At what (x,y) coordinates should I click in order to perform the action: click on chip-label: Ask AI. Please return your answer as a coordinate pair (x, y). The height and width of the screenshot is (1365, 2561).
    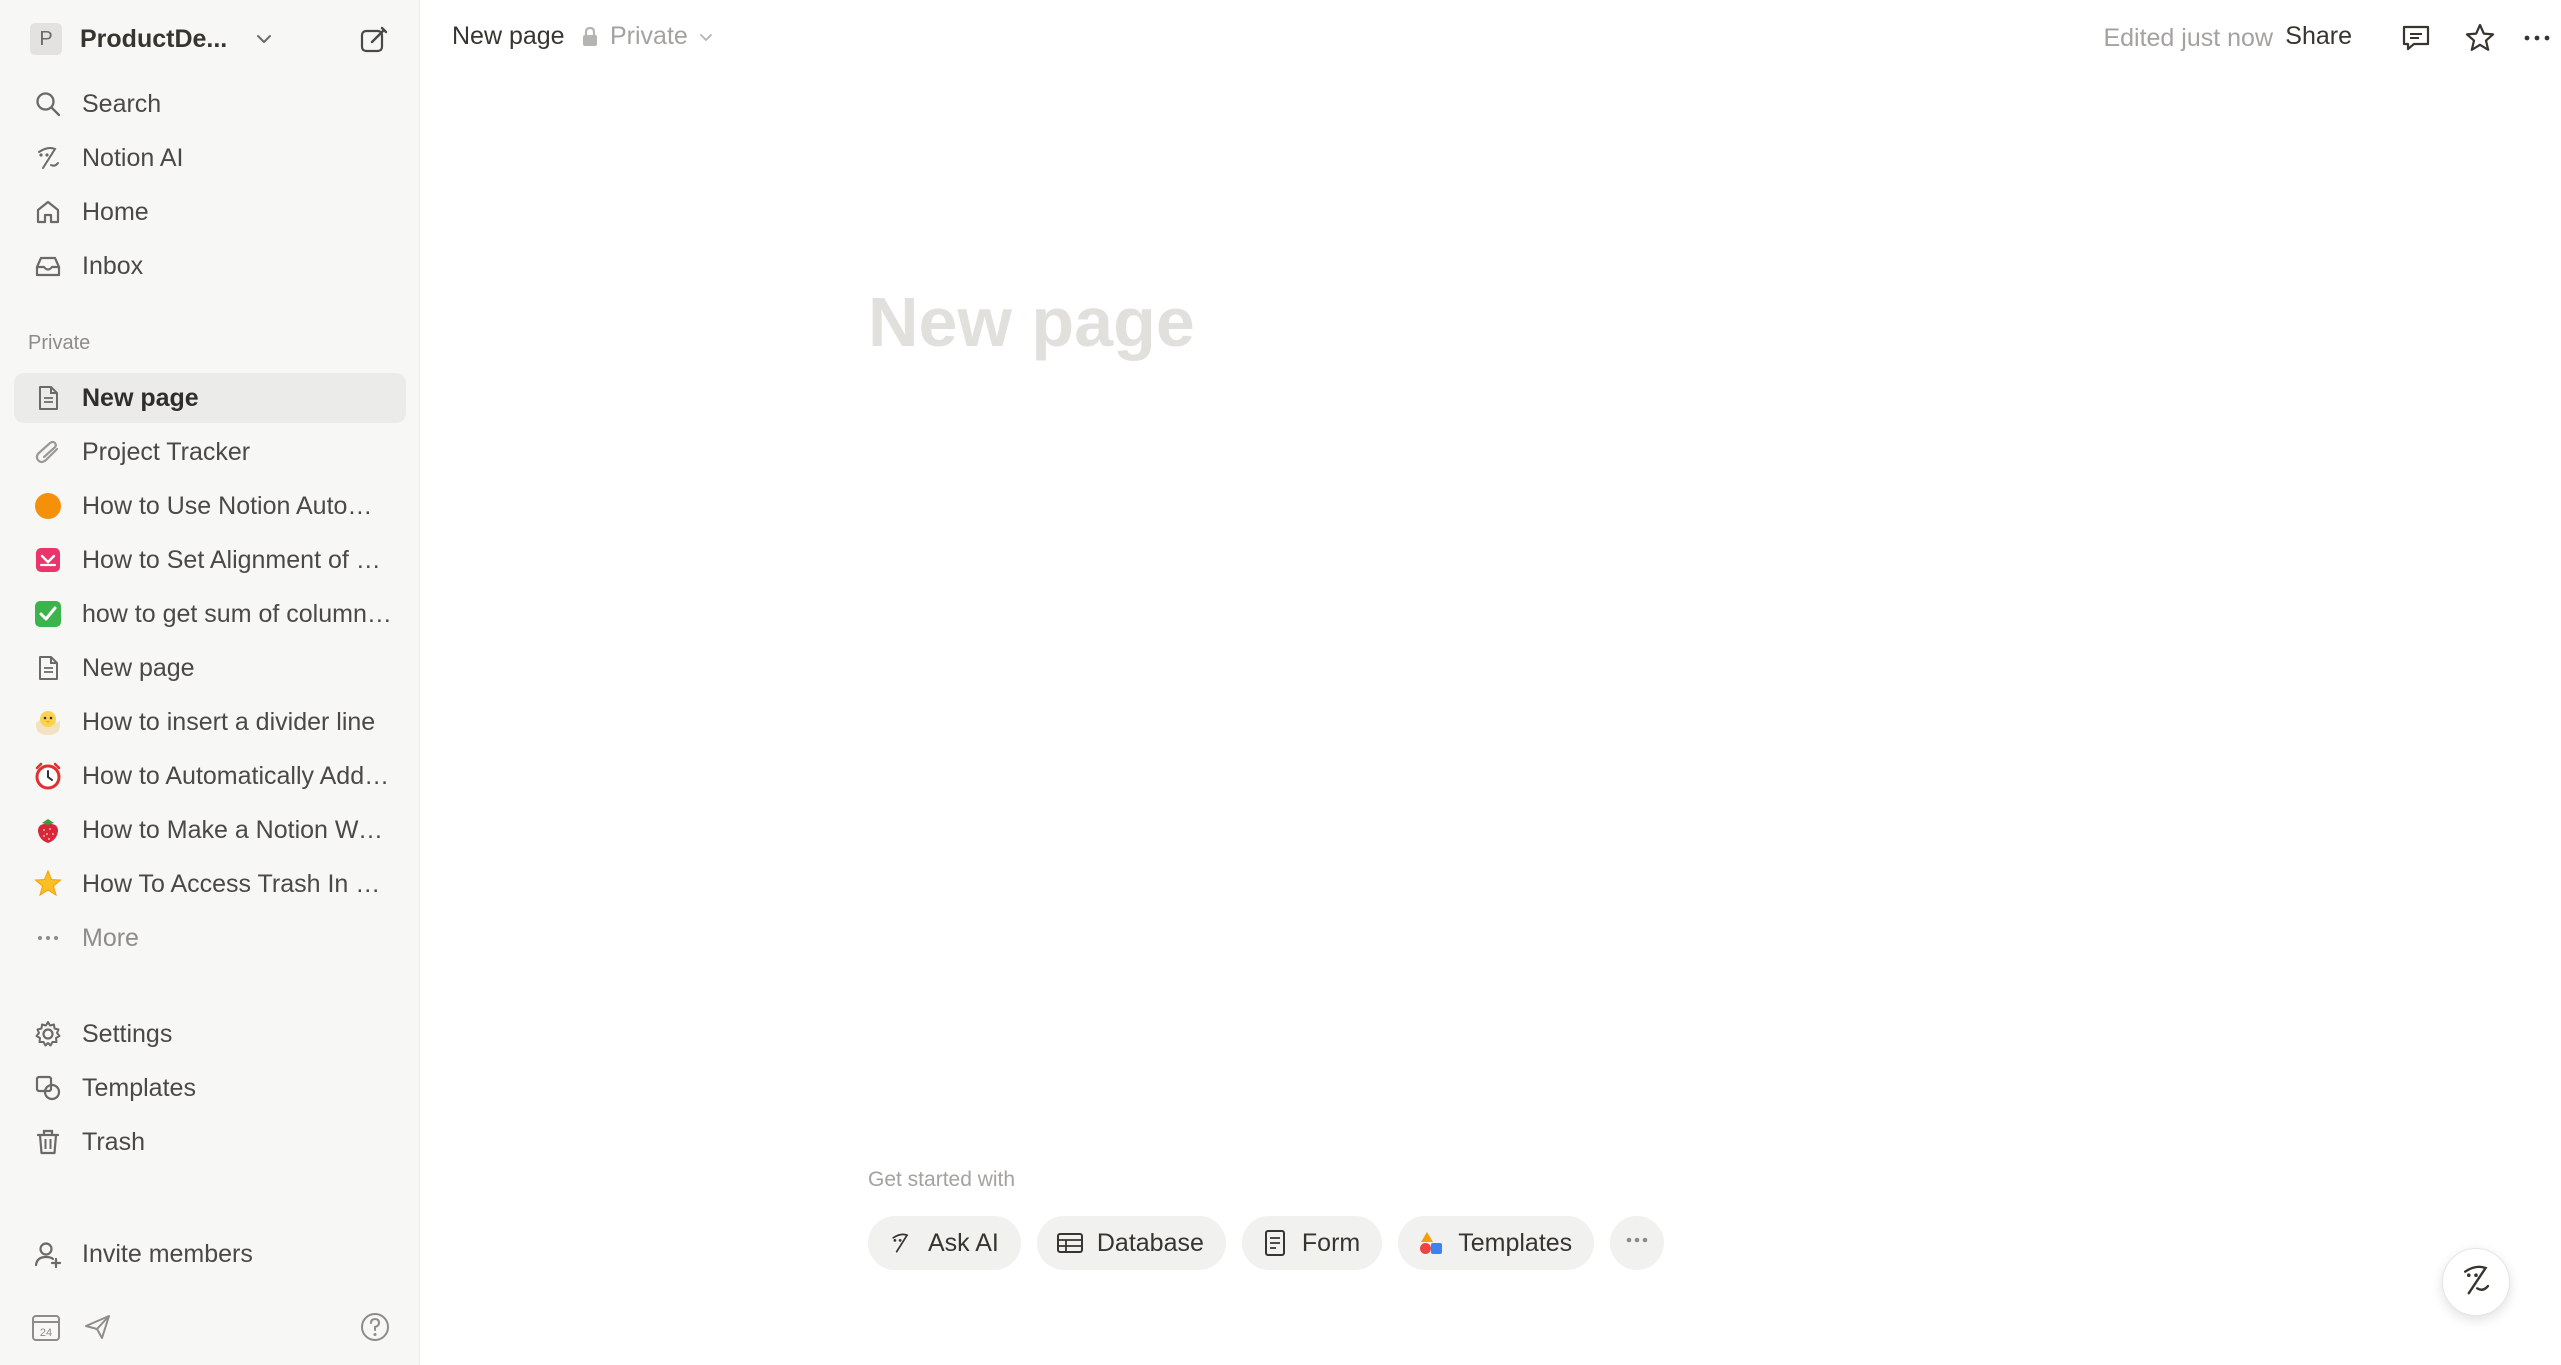
    Looking at the image, I should click on (963, 1242).